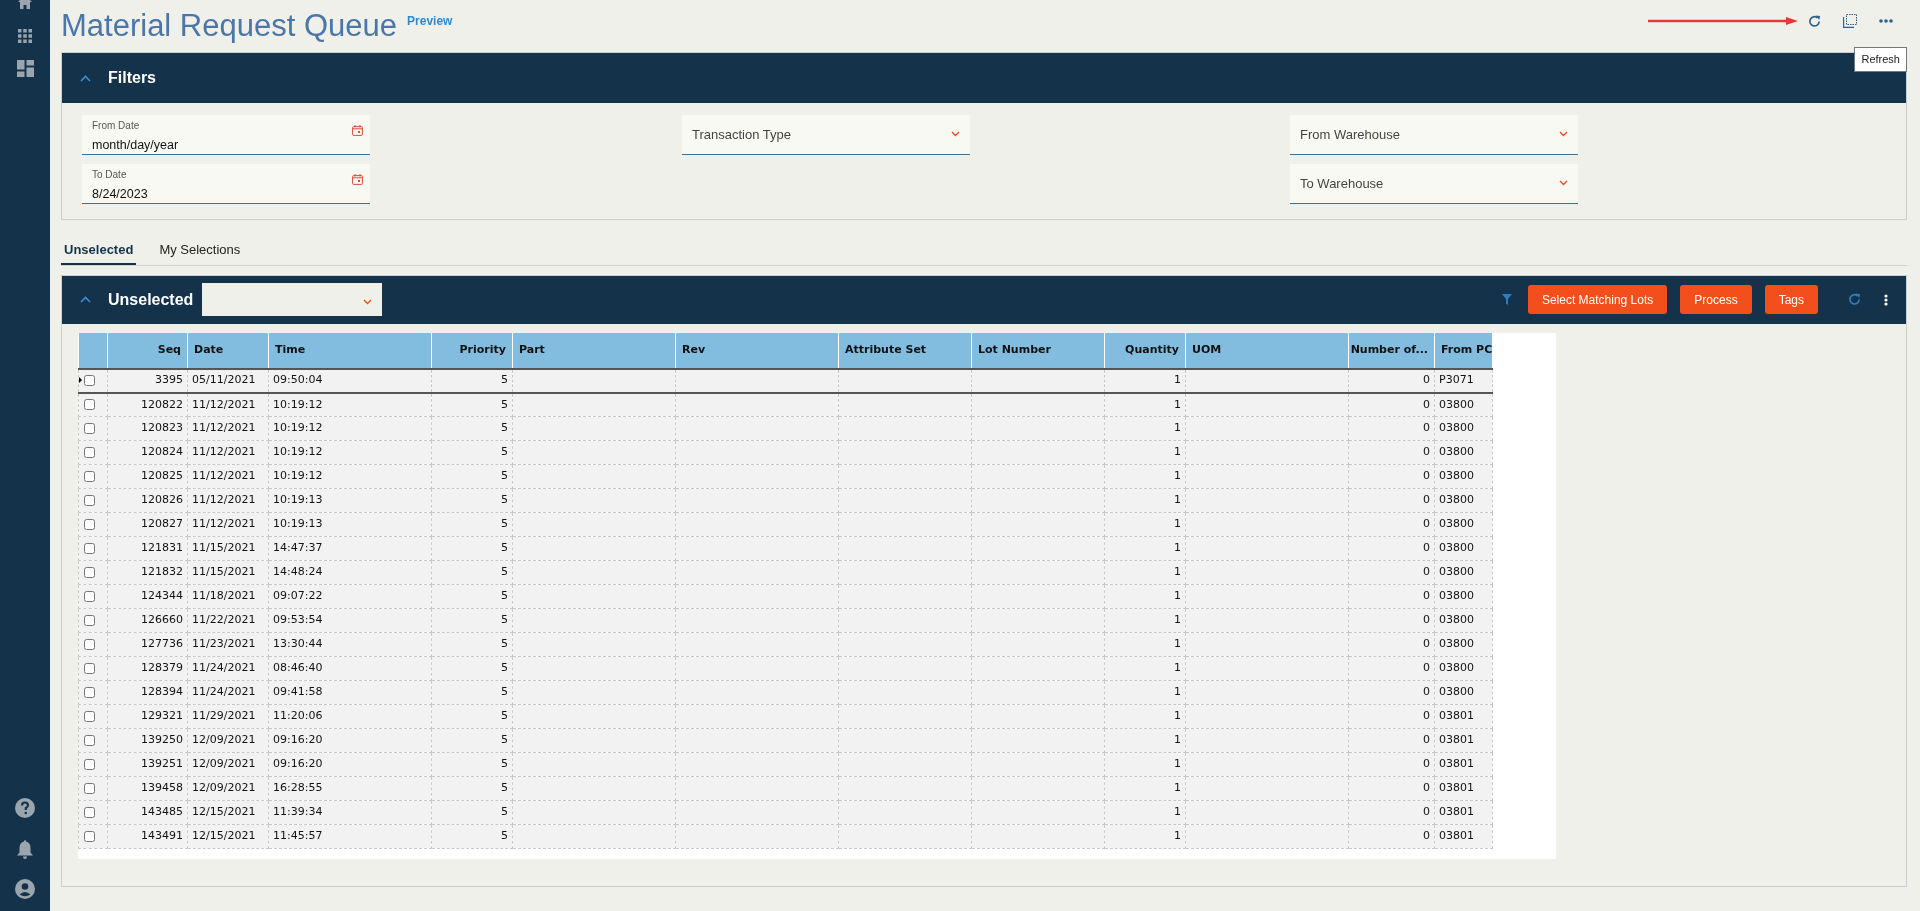  I want to click on dropdown-field: To Warehouse, so click(1434, 184).